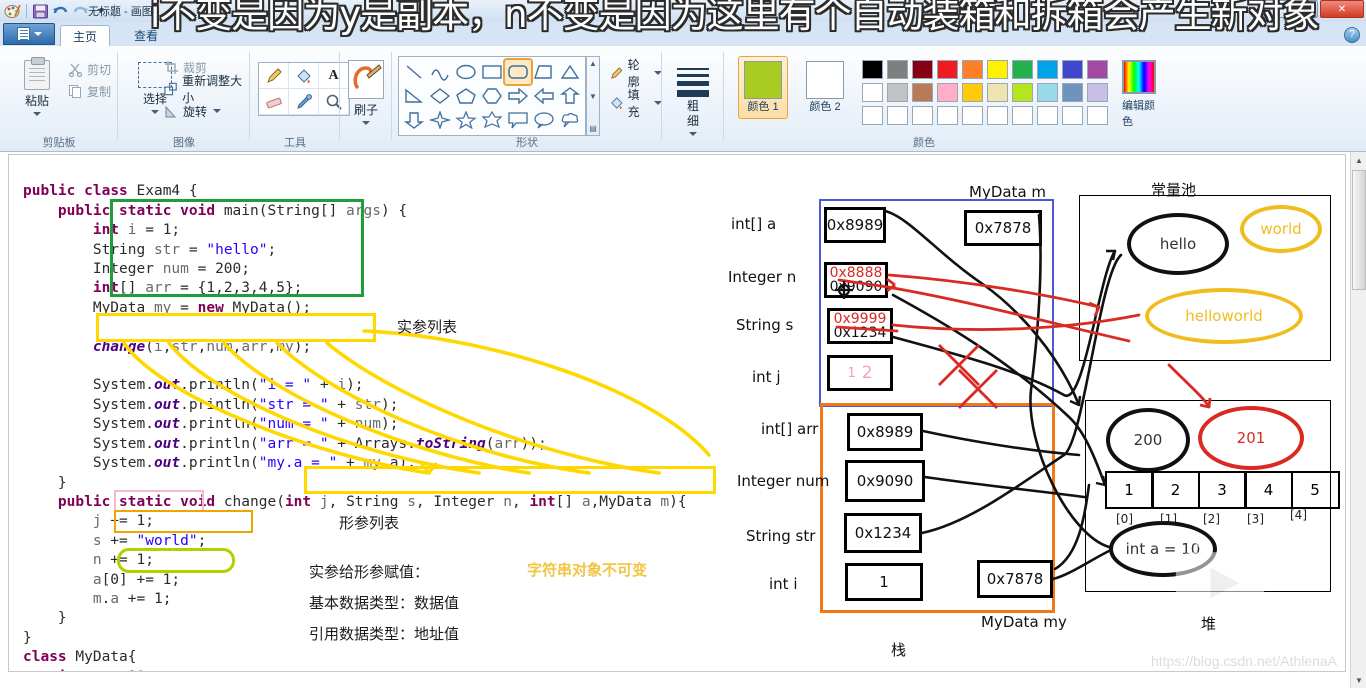 This screenshot has height=688, width=1366. I want to click on shape-diagonal-triangle, so click(414, 96).